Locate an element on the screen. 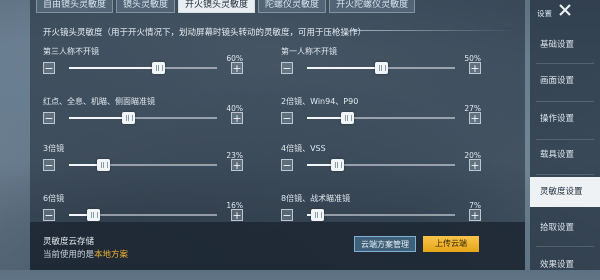 Image resolution: width=600 pixels, height=280 pixels. sidebar-item-effects: 效果设置 is located at coordinates (565, 265).